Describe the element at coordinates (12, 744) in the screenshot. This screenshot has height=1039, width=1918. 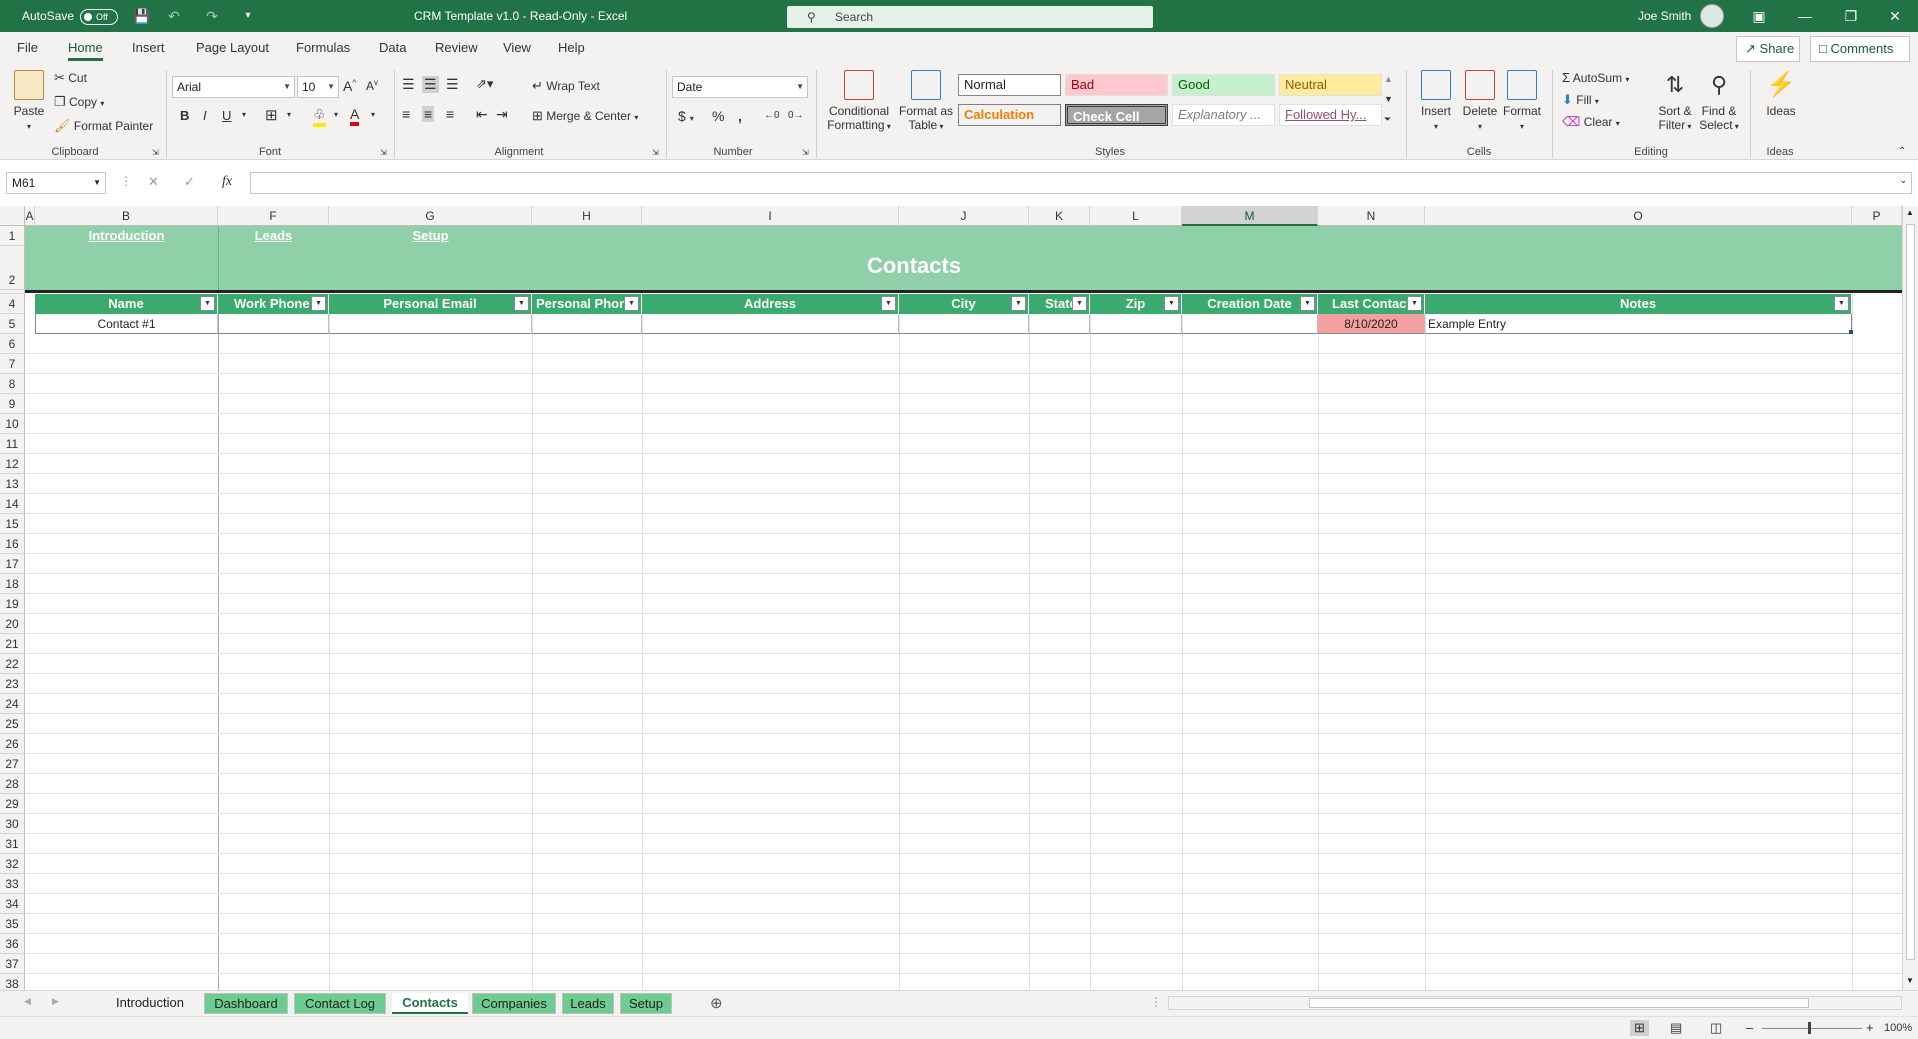
I see `row-header: 26` at that location.